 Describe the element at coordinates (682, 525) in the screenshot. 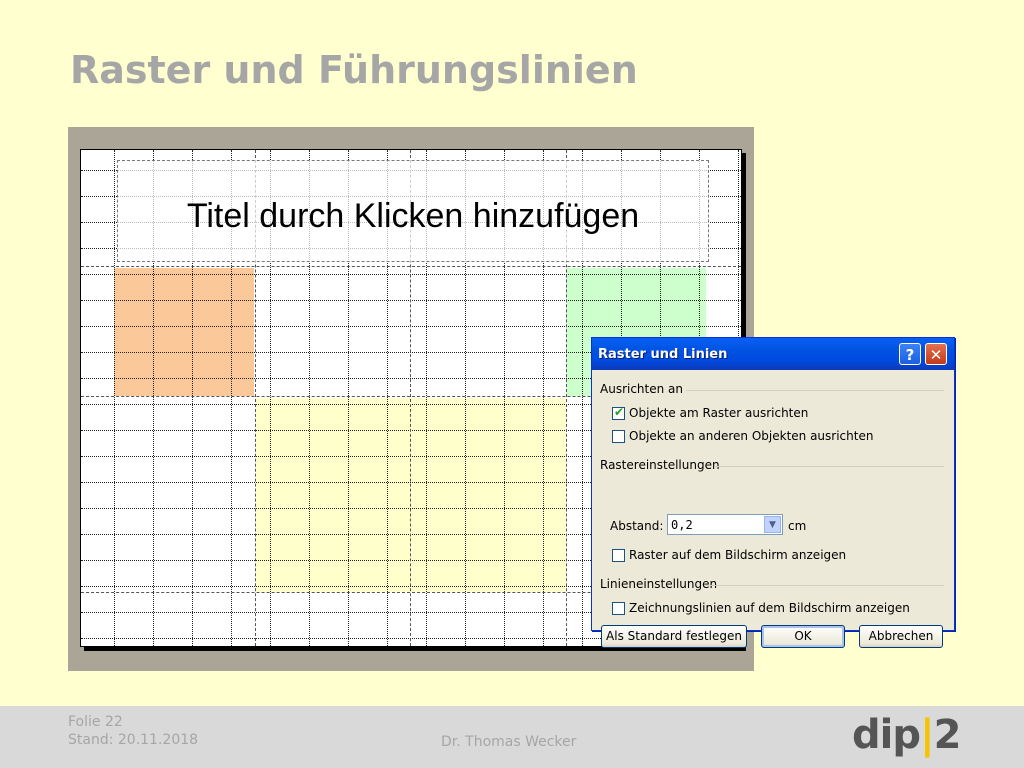

I see `spacing-value: 0,2` at that location.